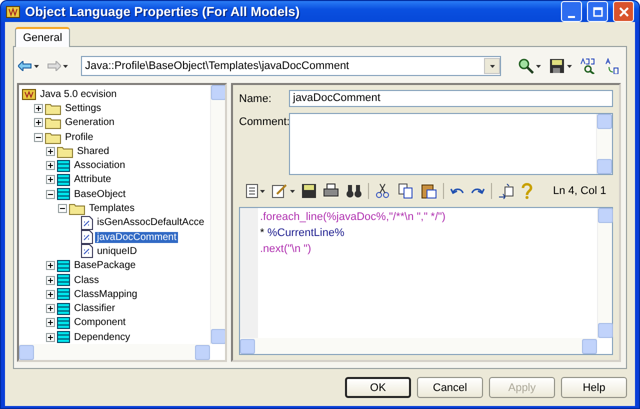 This screenshot has width=640, height=409. What do you see at coordinates (106, 294) in the screenshot?
I see `tree-item: ClassMapping` at bounding box center [106, 294].